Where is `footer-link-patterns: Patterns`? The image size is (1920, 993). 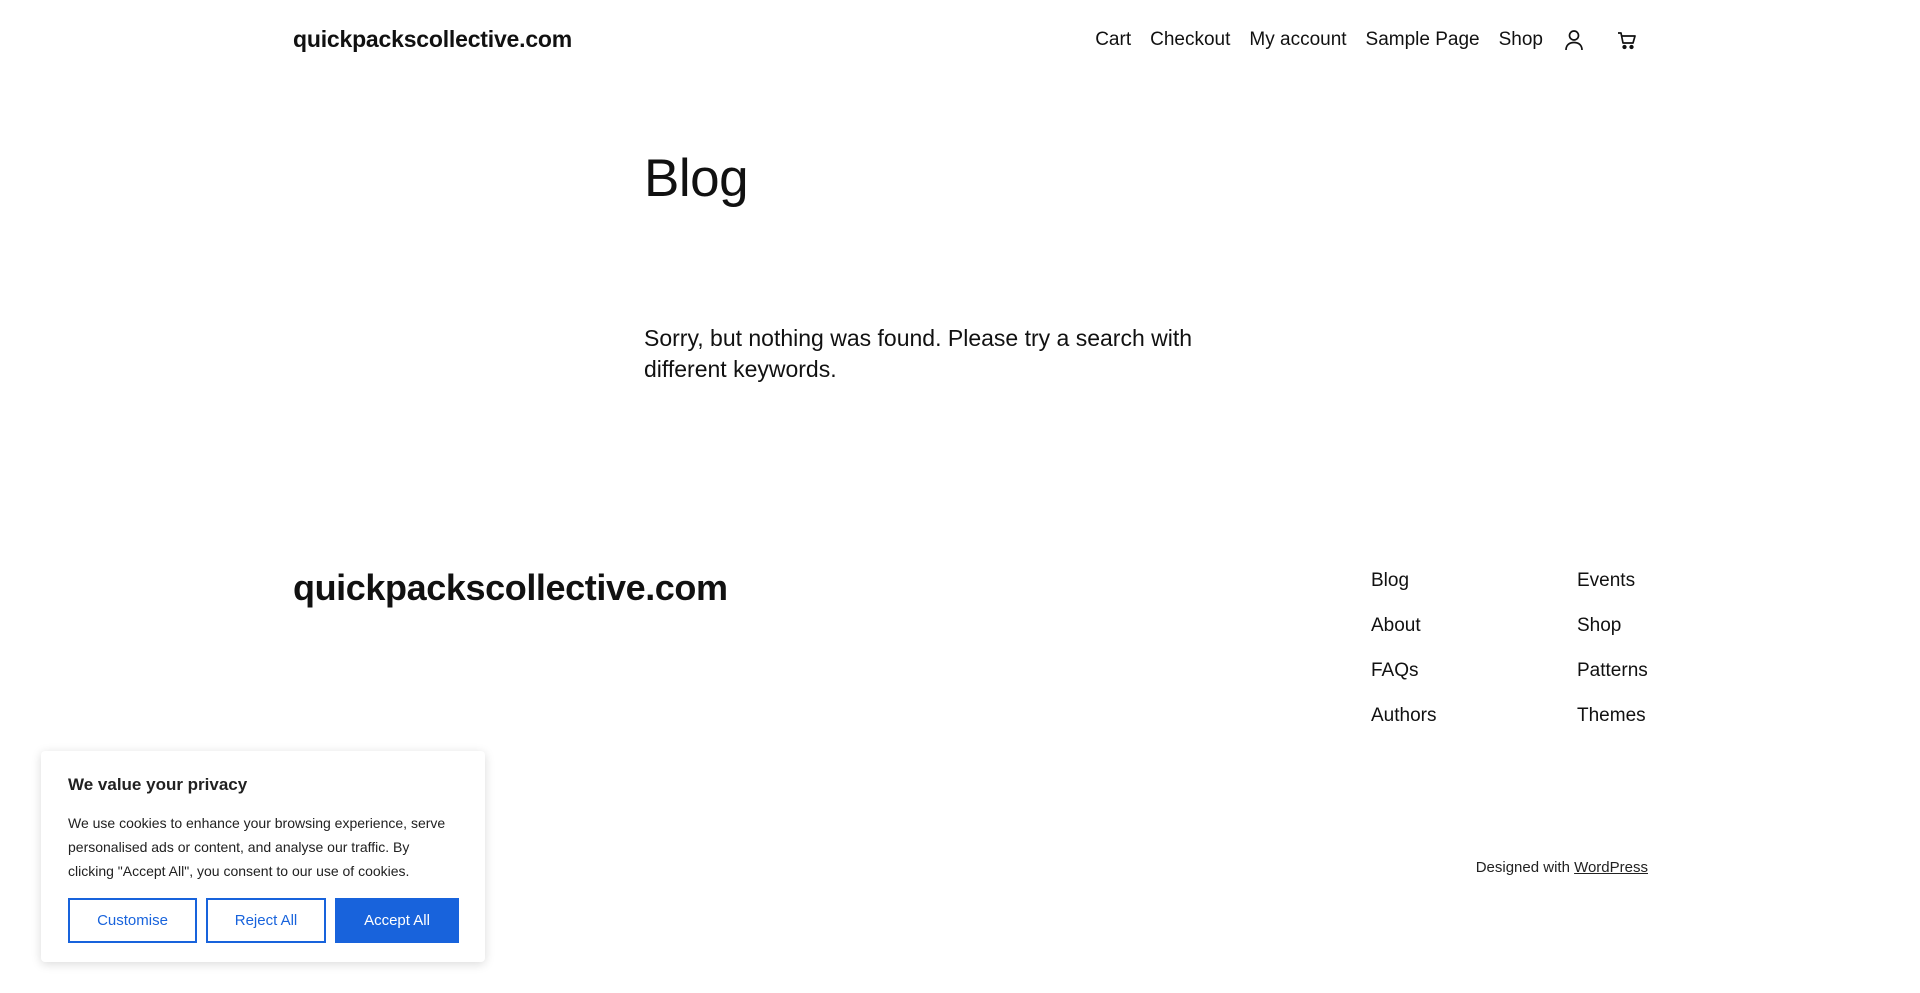 footer-link-patterns: Patterns is located at coordinates (1612, 670).